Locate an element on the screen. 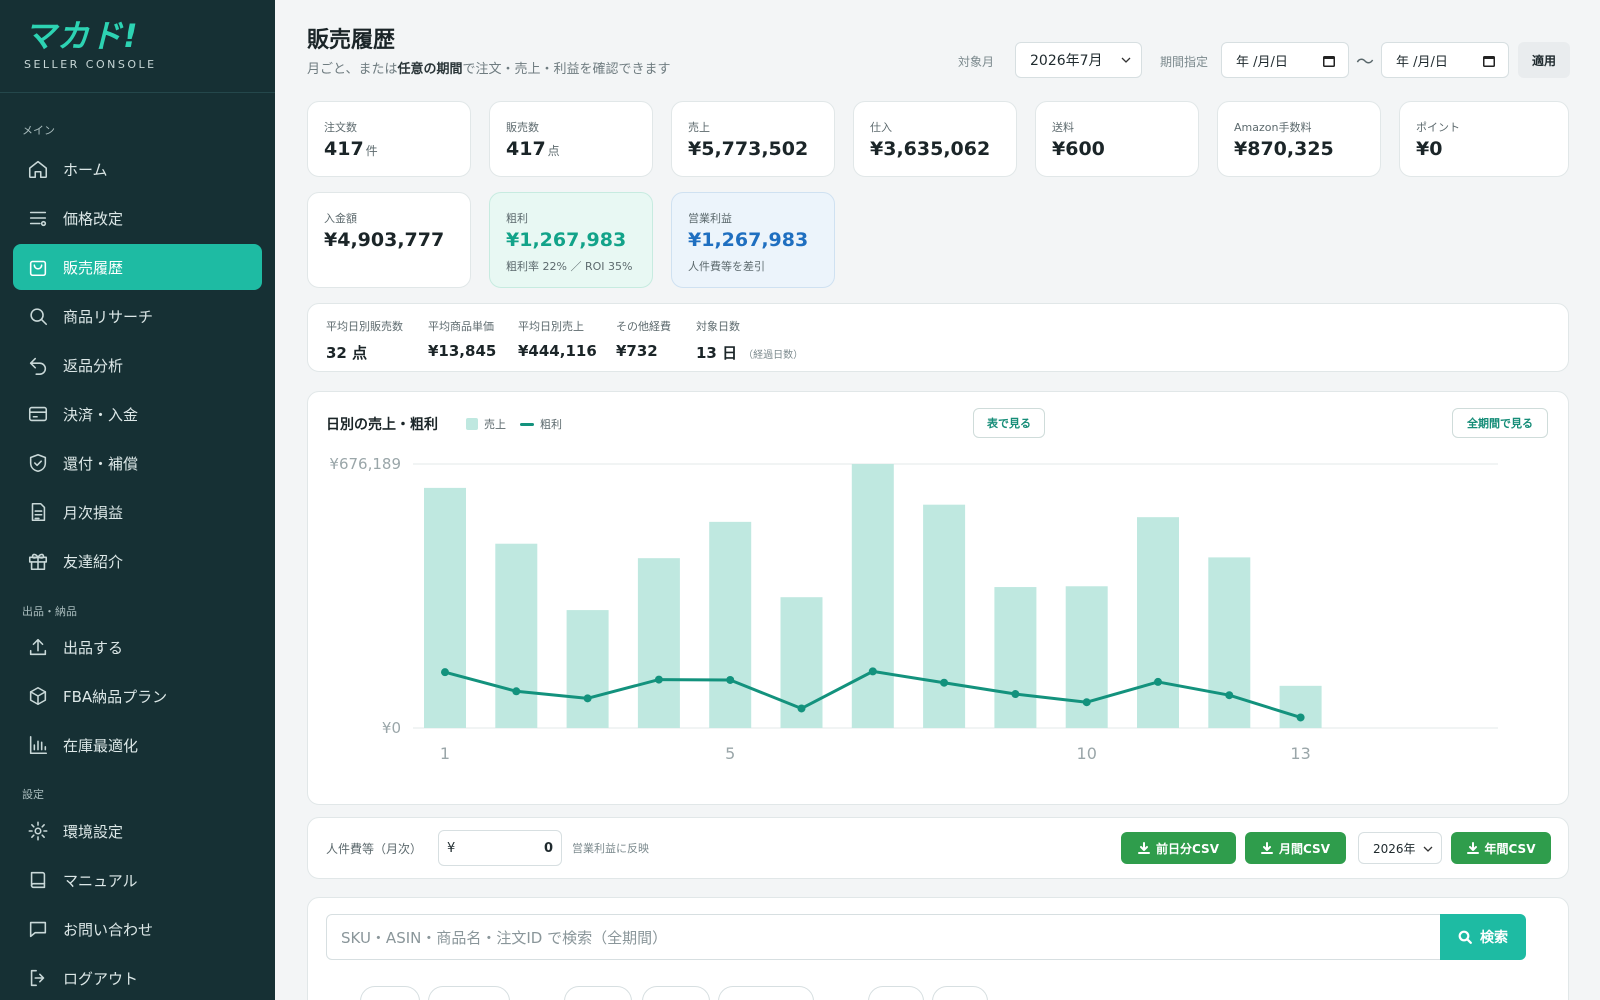 The height and width of the screenshot is (1000, 1600). sidebar-item-contact: お問い合わせ is located at coordinates (137, 929).